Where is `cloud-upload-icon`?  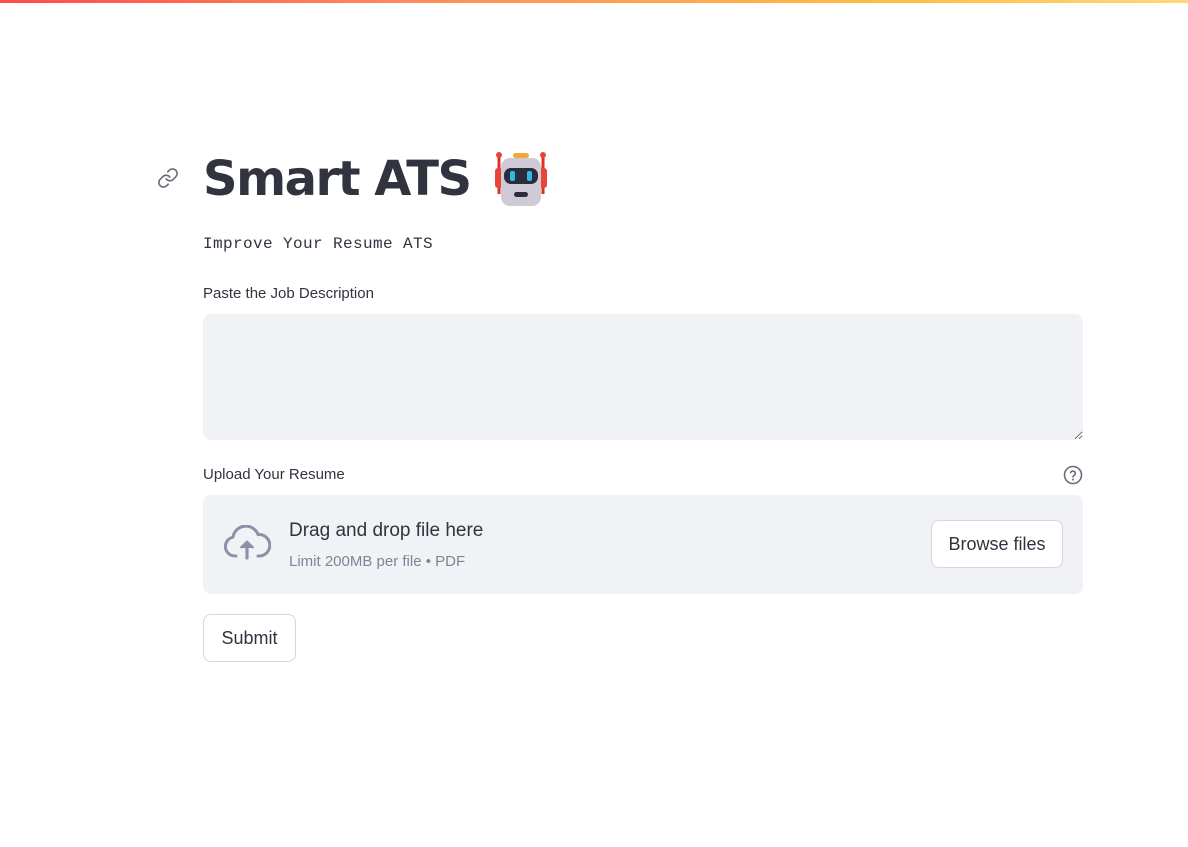
cloud-upload-icon is located at coordinates (247, 542).